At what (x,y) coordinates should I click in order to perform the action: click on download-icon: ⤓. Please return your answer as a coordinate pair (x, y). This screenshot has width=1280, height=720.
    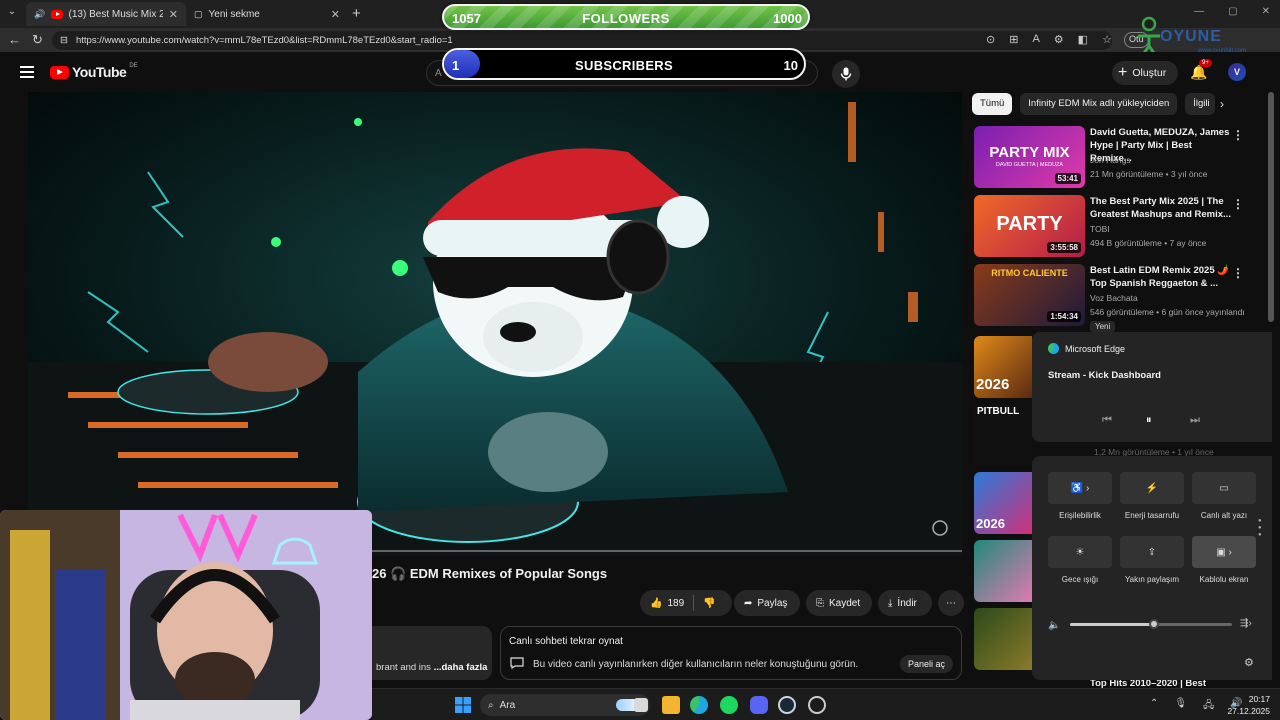
    Looking at the image, I should click on (890, 603).